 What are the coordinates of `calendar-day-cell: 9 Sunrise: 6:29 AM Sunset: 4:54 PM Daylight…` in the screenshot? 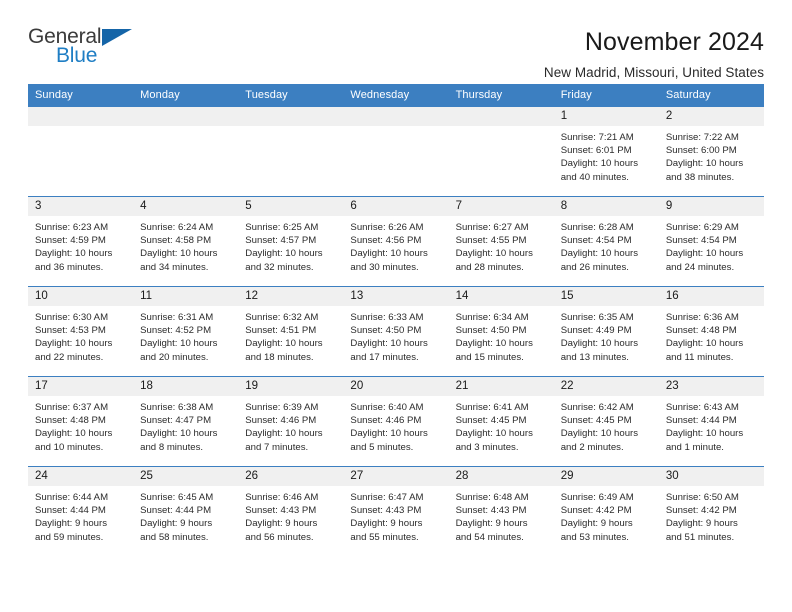 It's located at (711, 241).